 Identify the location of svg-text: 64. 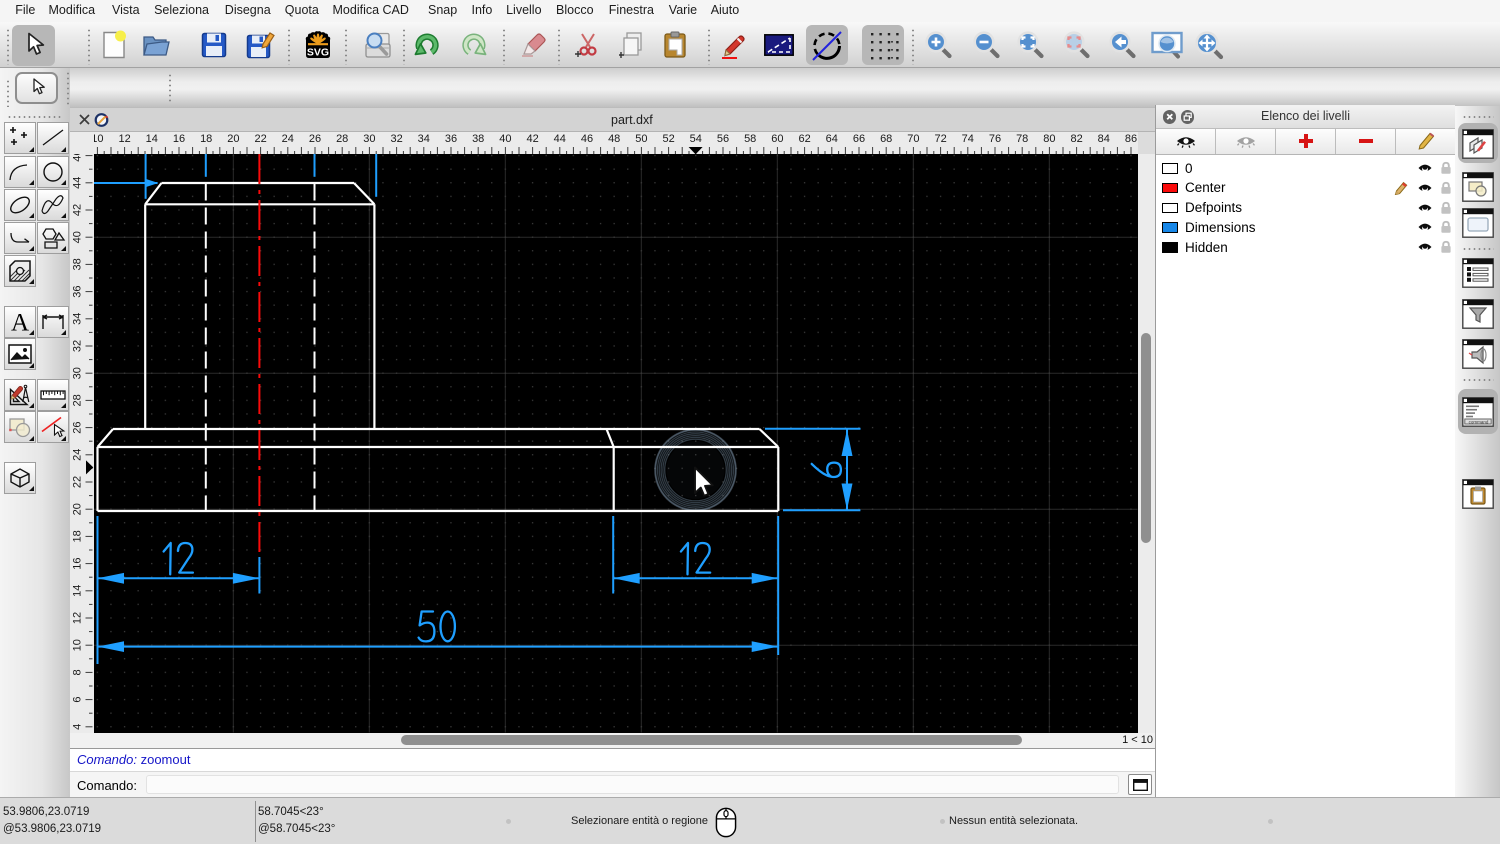
(832, 139).